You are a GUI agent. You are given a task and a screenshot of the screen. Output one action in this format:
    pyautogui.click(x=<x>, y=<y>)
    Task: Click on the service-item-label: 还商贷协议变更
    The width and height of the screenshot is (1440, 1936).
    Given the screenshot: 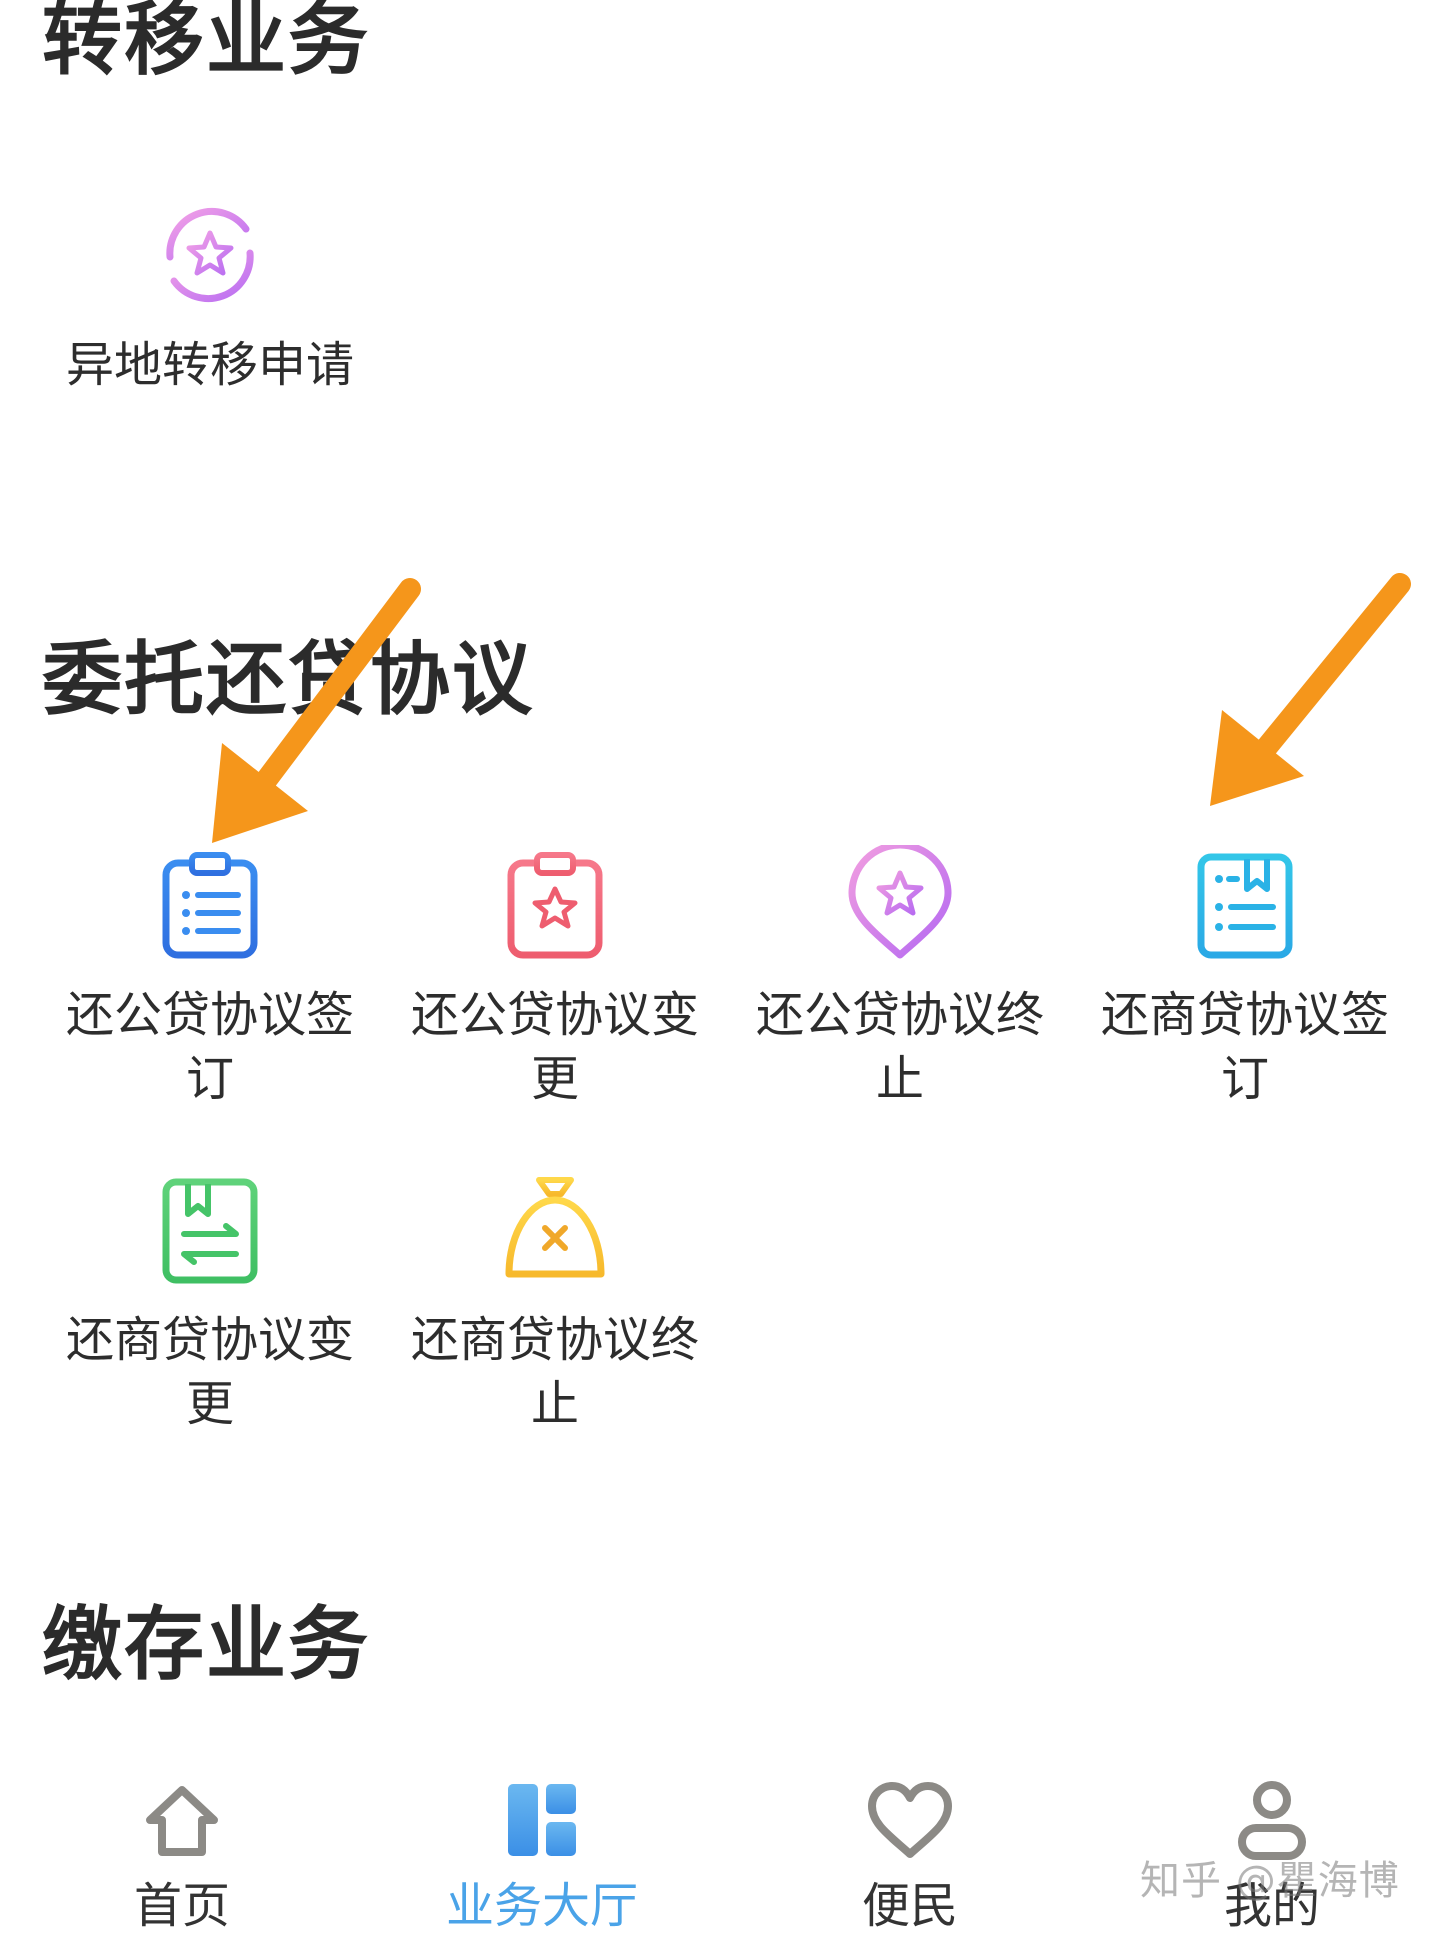 What is the action you would take?
    pyautogui.click(x=209, y=1372)
    